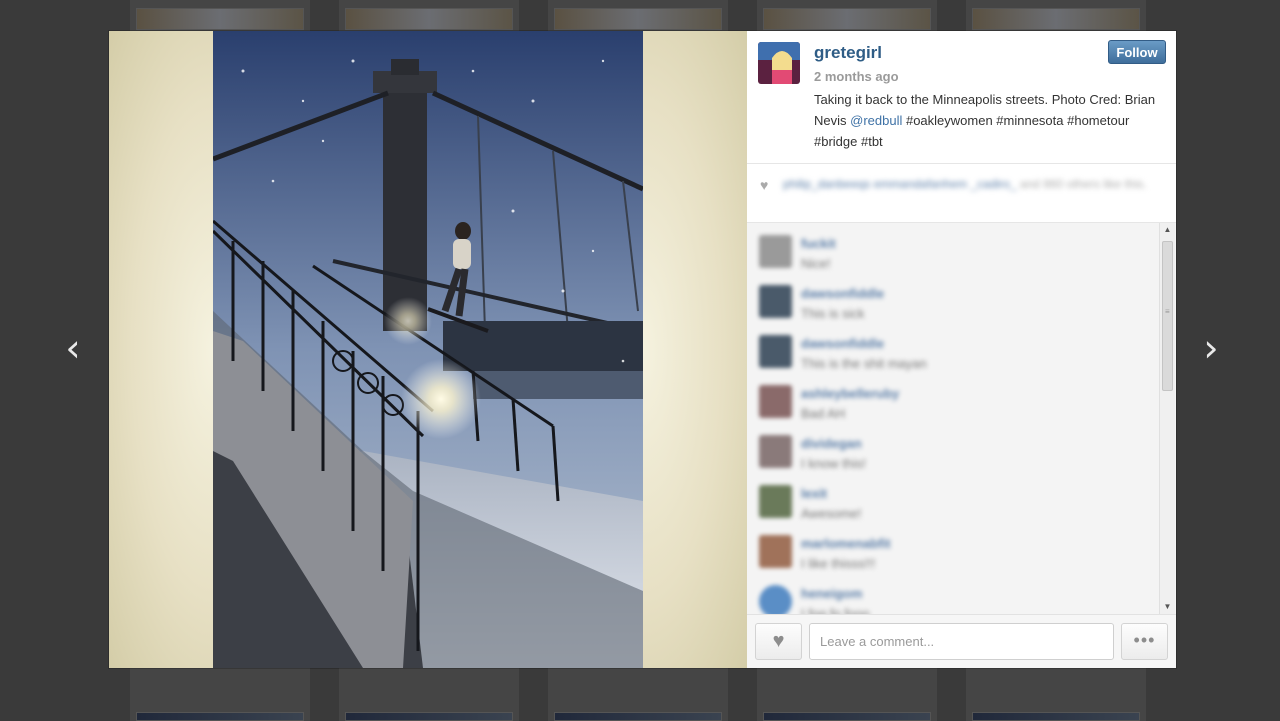 Image resolution: width=1280 pixels, height=721 pixels. What do you see at coordinates (900, 184) in the screenshot?
I see `likers-names: philip_danbeeqs emmandafanhem _cadiro_` at bounding box center [900, 184].